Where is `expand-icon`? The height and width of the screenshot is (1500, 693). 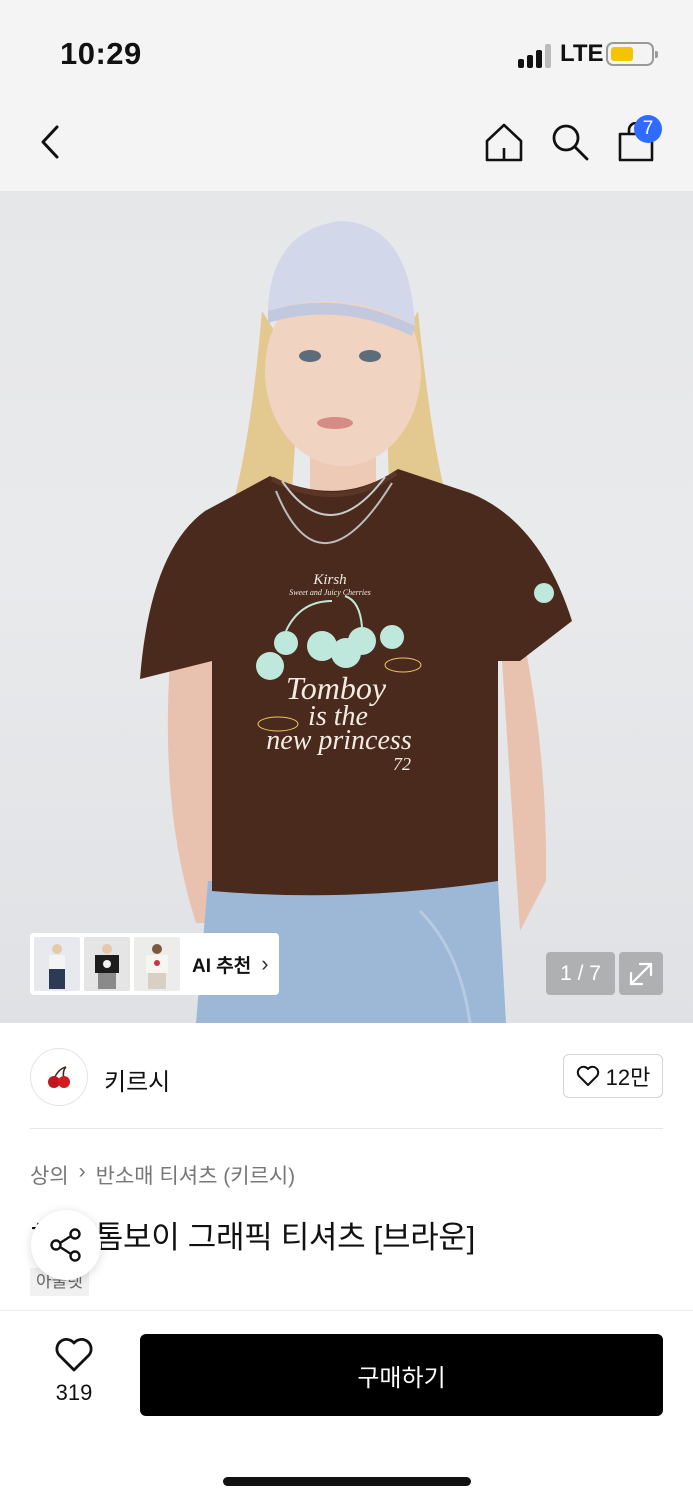
expand-icon is located at coordinates (641, 973).